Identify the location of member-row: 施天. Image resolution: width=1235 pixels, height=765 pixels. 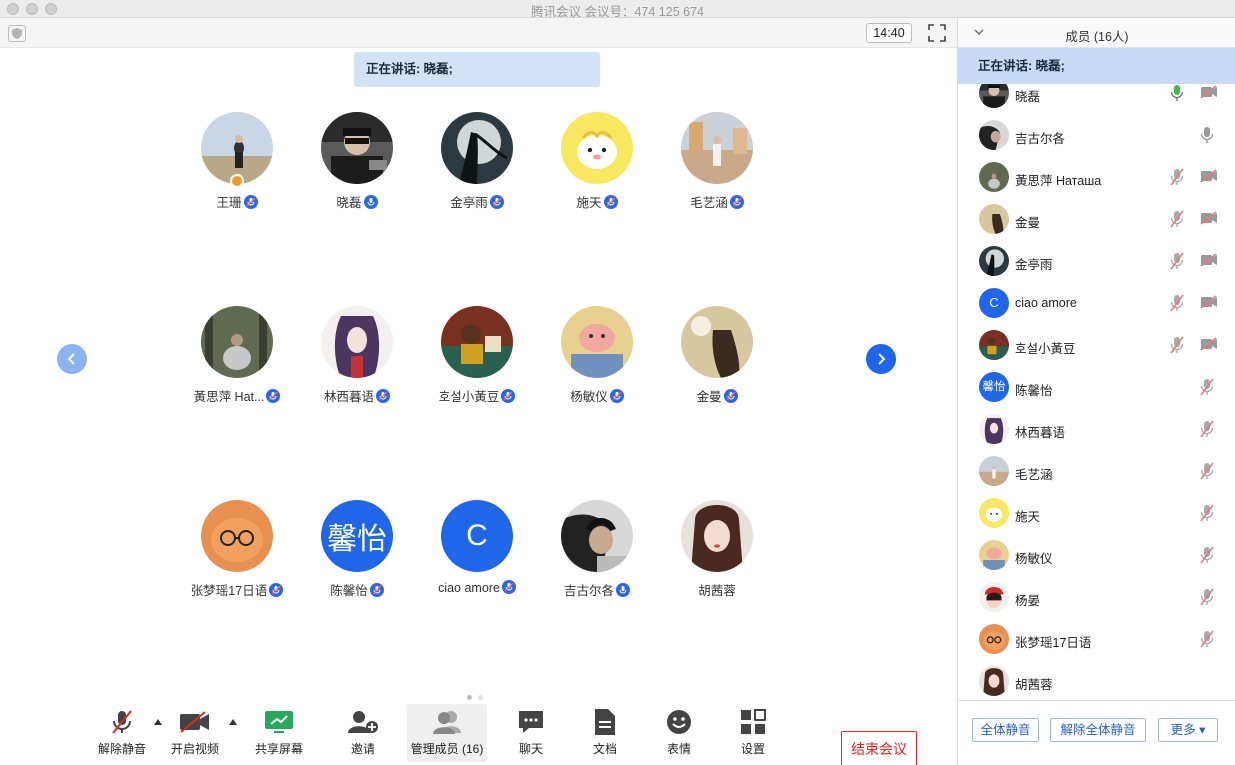
(1096, 513).